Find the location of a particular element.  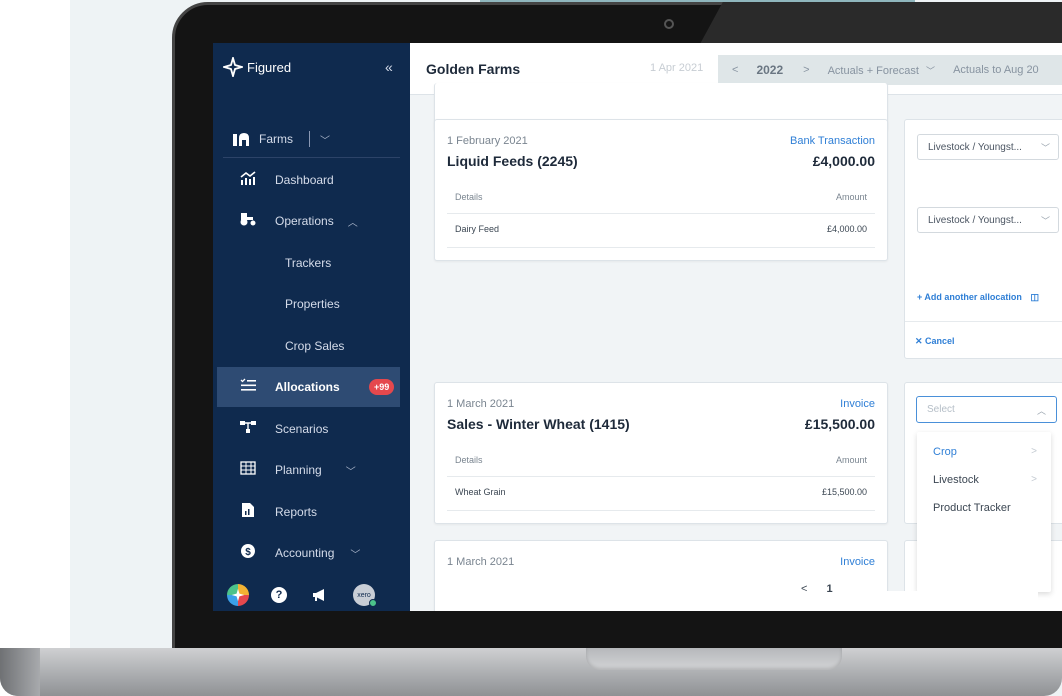

app-logo: Figured is located at coordinates (257, 67).